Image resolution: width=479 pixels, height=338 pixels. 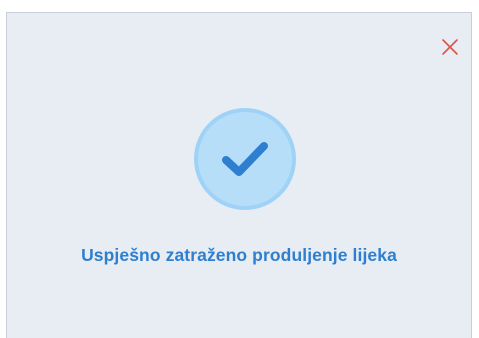 I want to click on success-badge-inner, so click(x=245, y=159).